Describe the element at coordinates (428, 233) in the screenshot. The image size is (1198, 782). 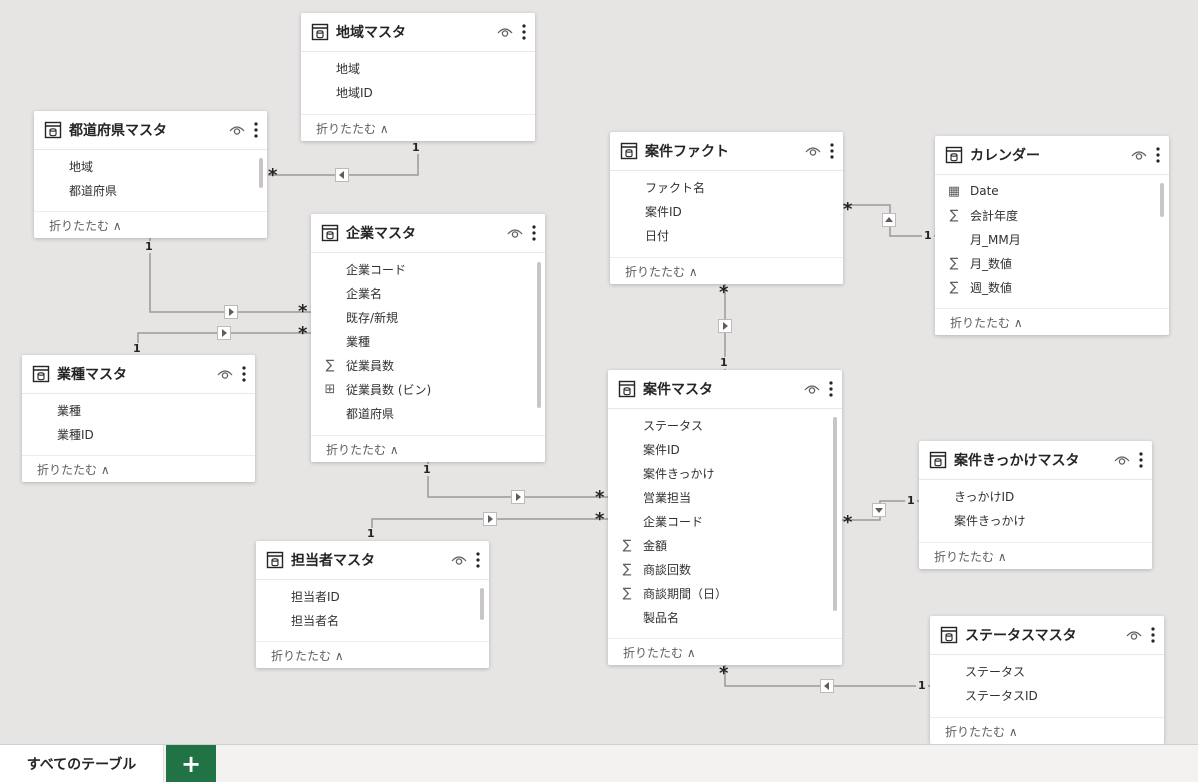
I see `table-card-header: 企業マスタ` at that location.